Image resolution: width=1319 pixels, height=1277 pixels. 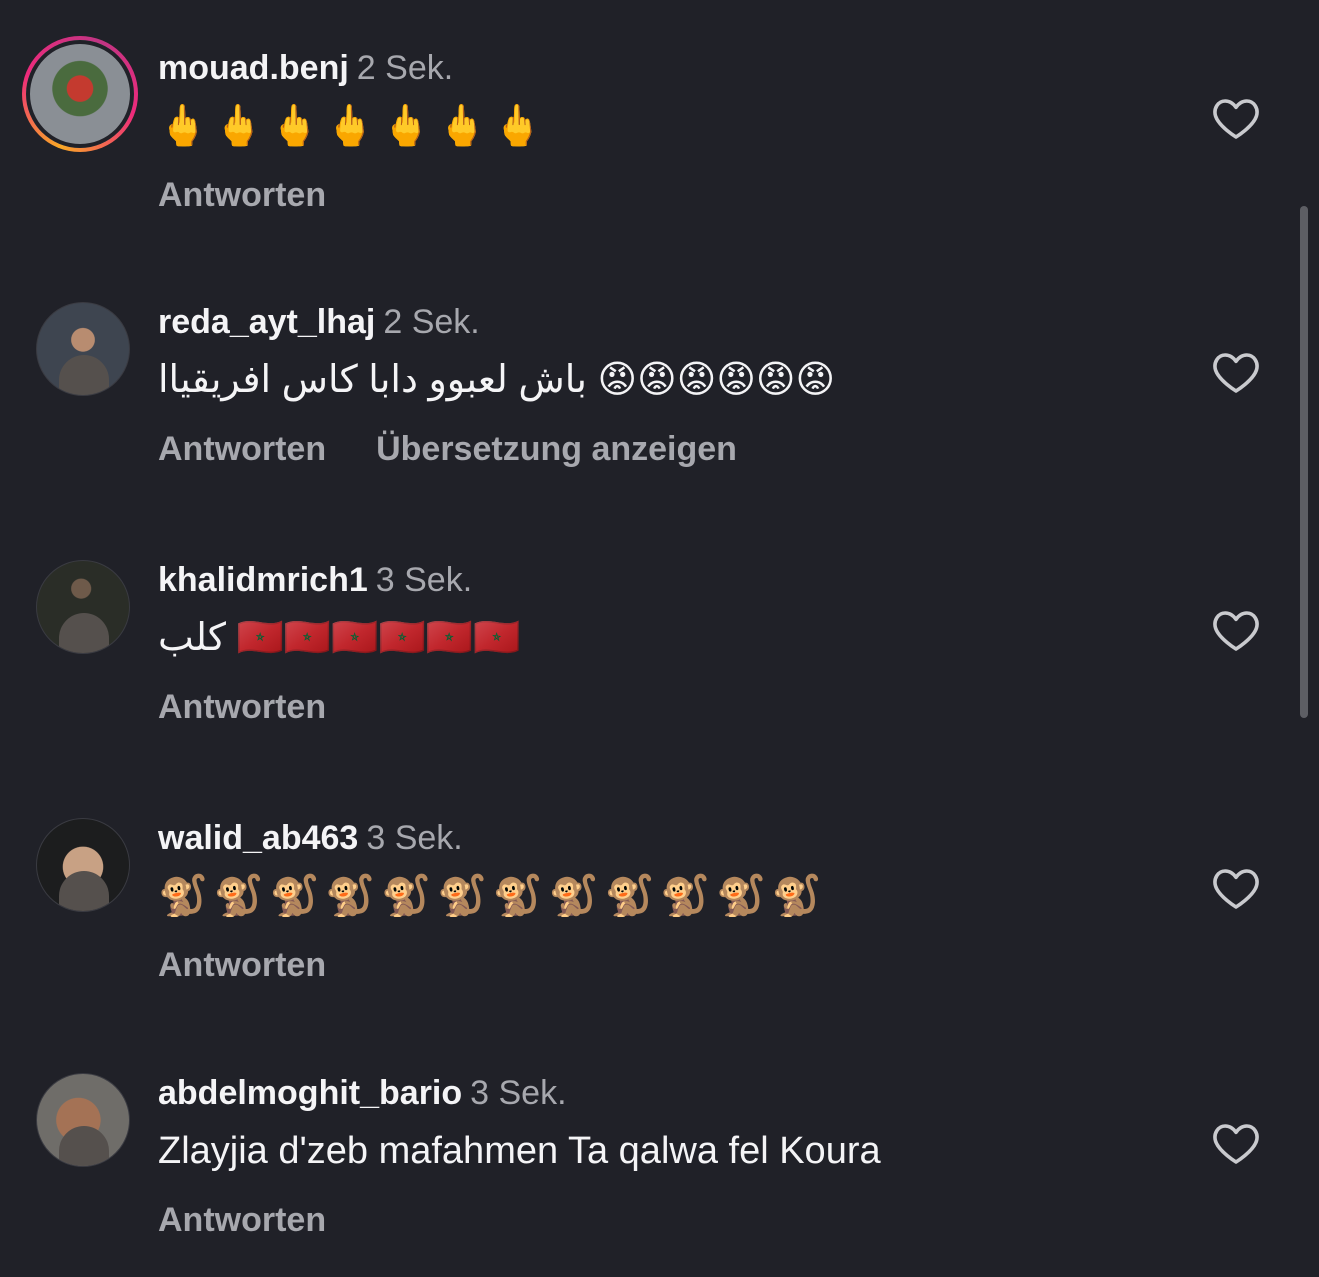 What do you see at coordinates (1304, 462) in the screenshot?
I see `scrollbar` at bounding box center [1304, 462].